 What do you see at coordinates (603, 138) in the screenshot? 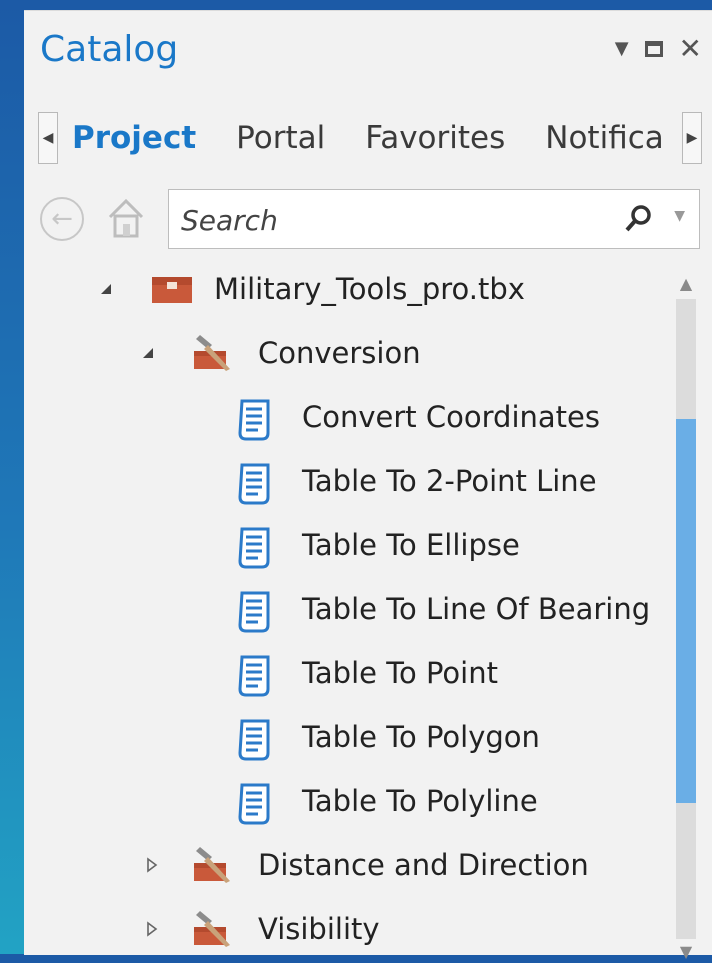
I see `tab-notifications: Notifica` at bounding box center [603, 138].